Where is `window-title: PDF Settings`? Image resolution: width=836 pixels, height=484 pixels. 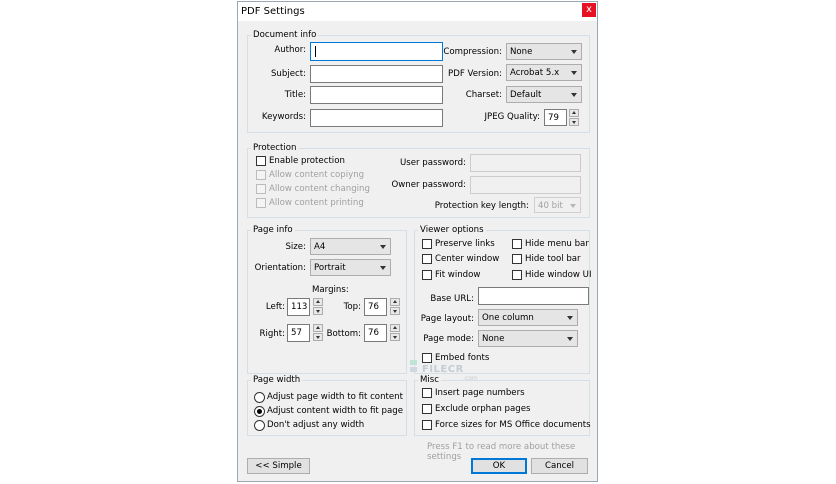
window-title: PDF Settings is located at coordinates (273, 11).